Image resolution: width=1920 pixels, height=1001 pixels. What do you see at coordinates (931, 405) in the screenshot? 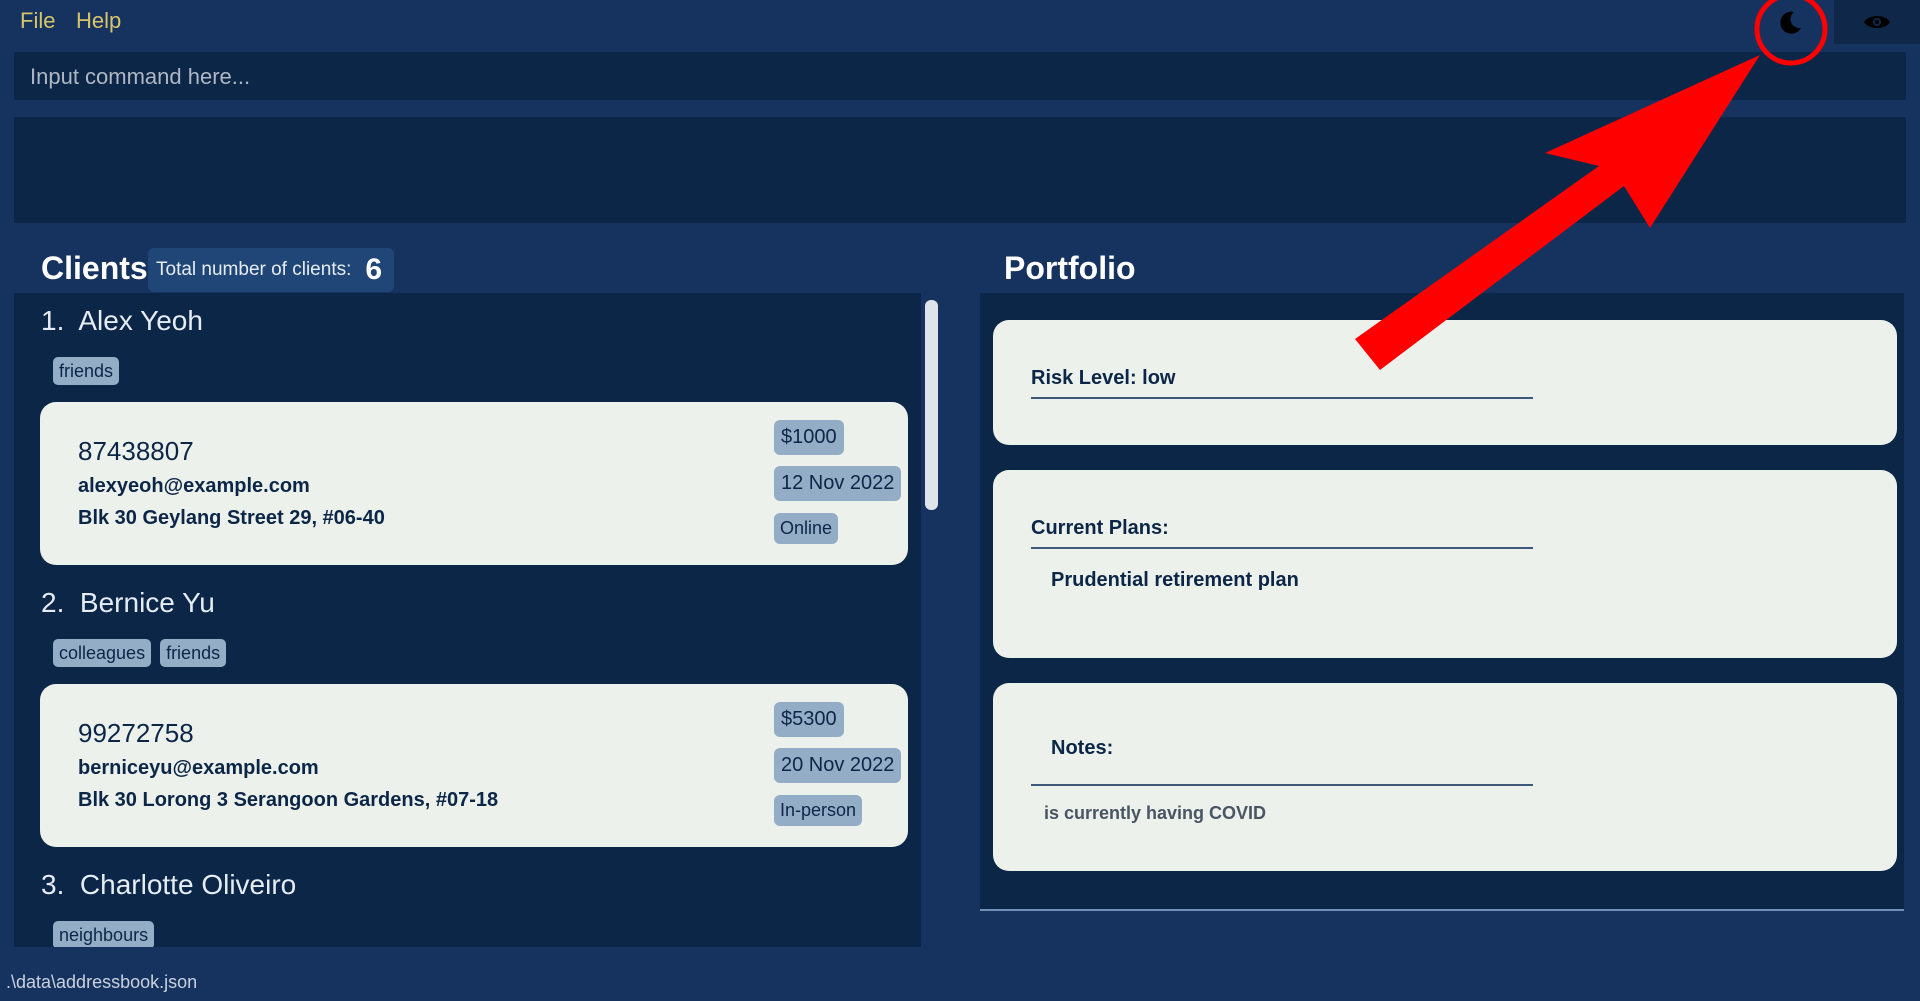
I see `client-list-scrollbar` at bounding box center [931, 405].